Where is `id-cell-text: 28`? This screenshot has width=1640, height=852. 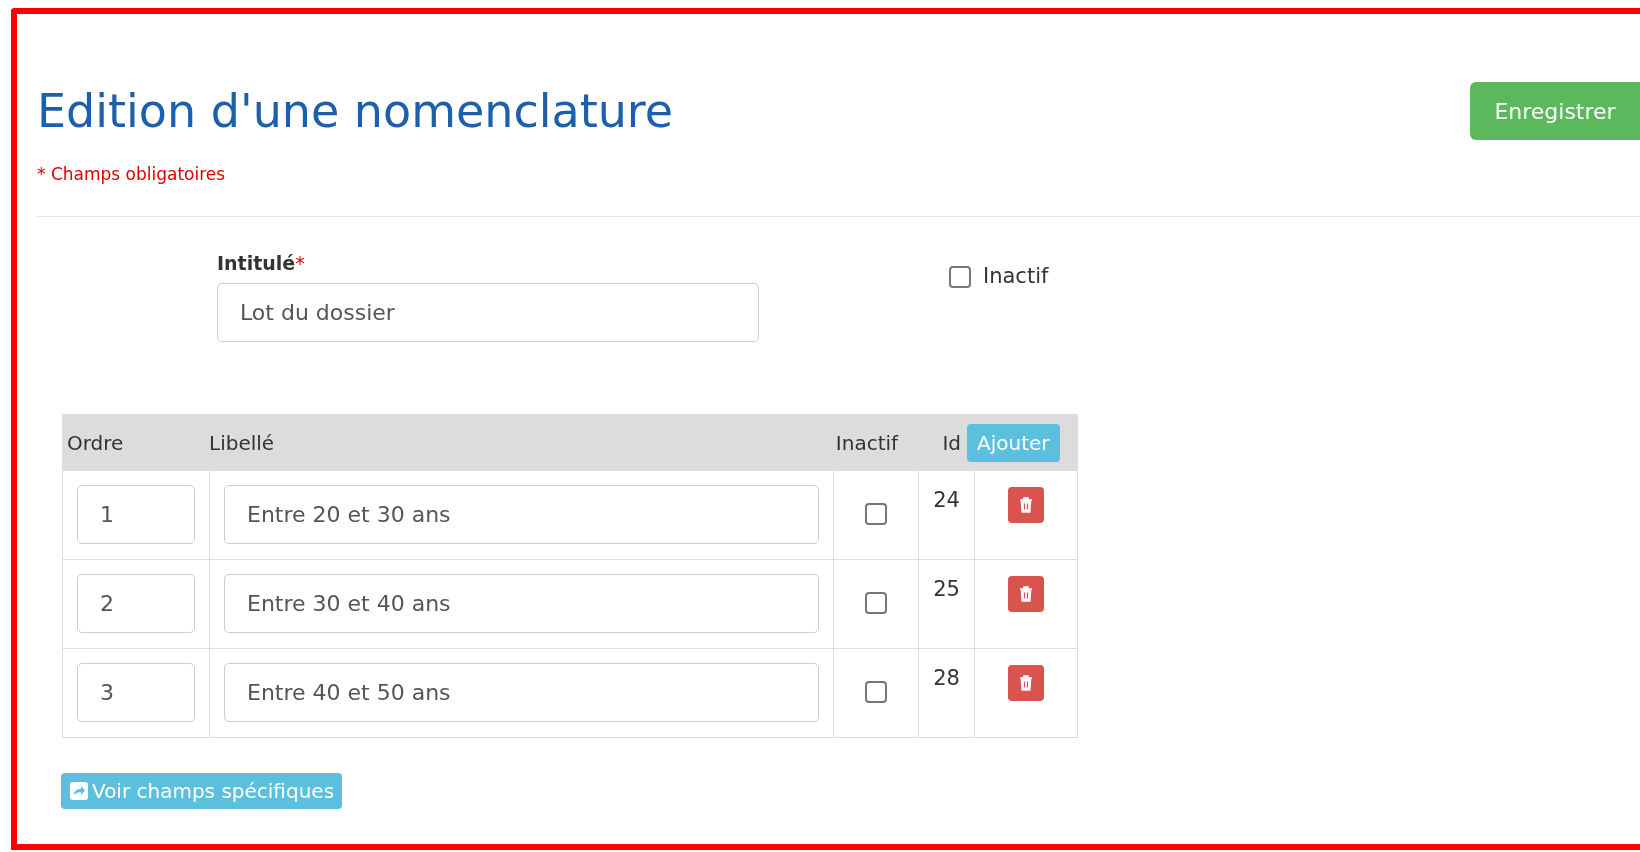
id-cell-text: 28 is located at coordinates (946, 678).